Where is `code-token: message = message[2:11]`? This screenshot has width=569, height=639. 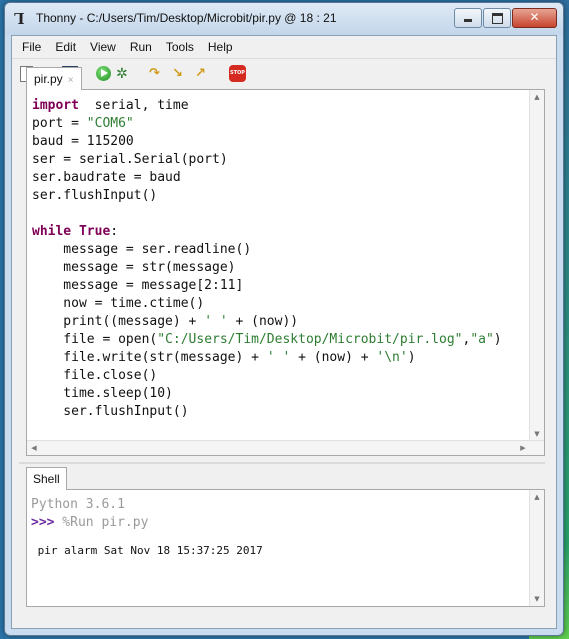 code-token: message = message[2:11] is located at coordinates (138, 285).